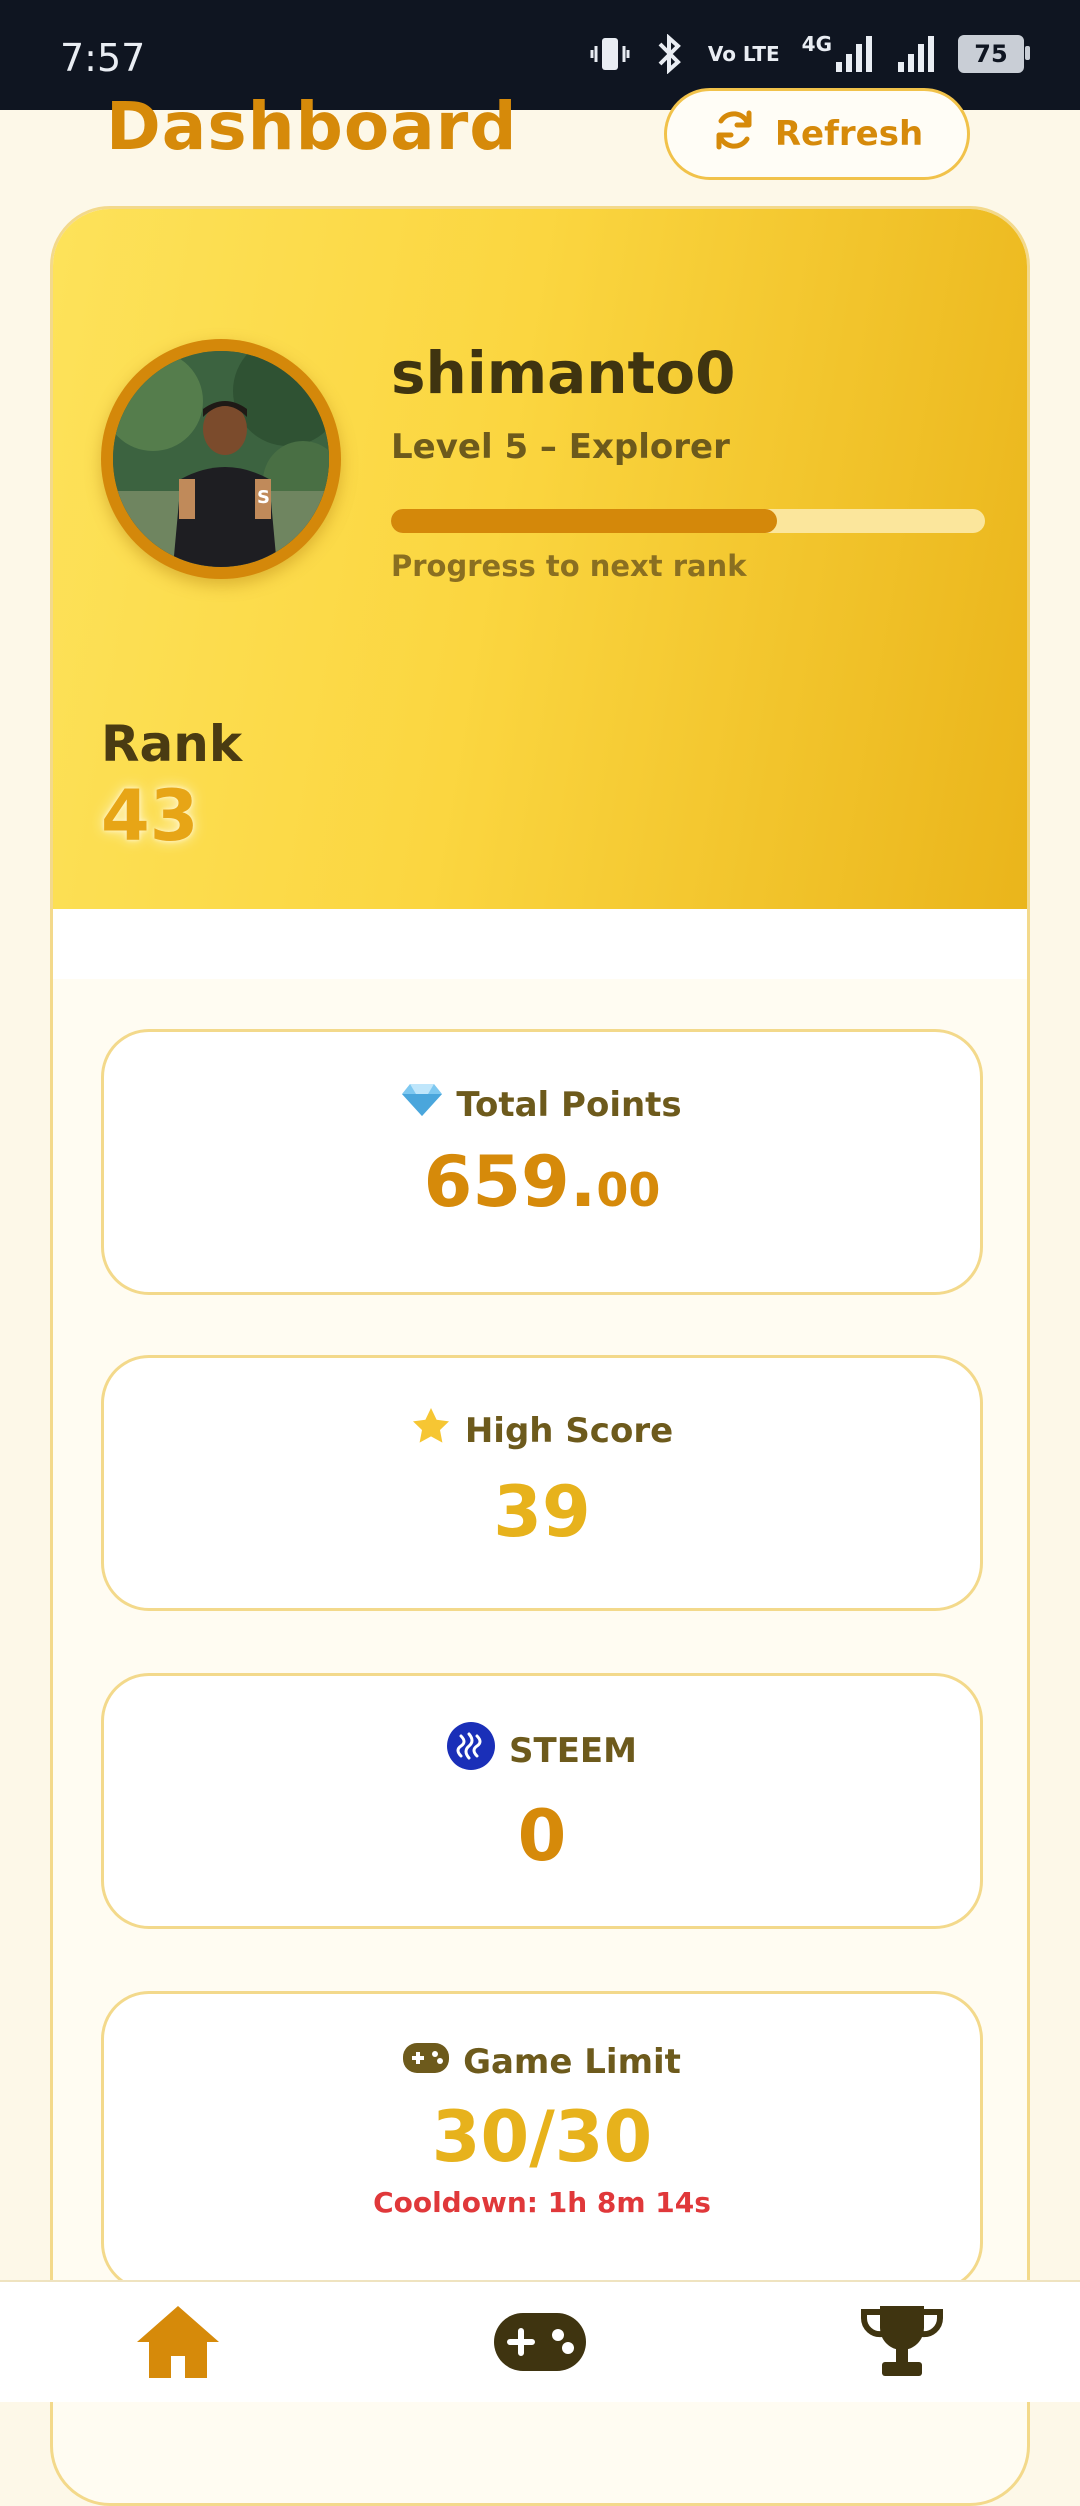 The image size is (1080, 2506). I want to click on nav-games, so click(540, 2344).